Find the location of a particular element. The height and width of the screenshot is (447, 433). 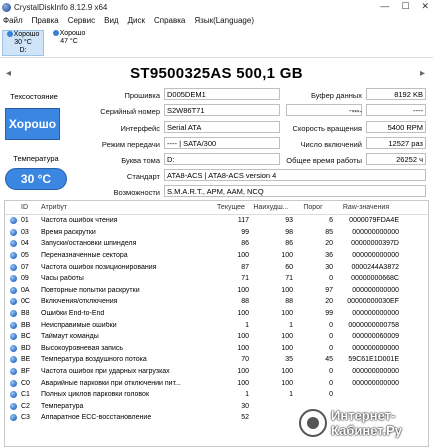

disk-tab-letter: D: is located at coordinates (23, 50).